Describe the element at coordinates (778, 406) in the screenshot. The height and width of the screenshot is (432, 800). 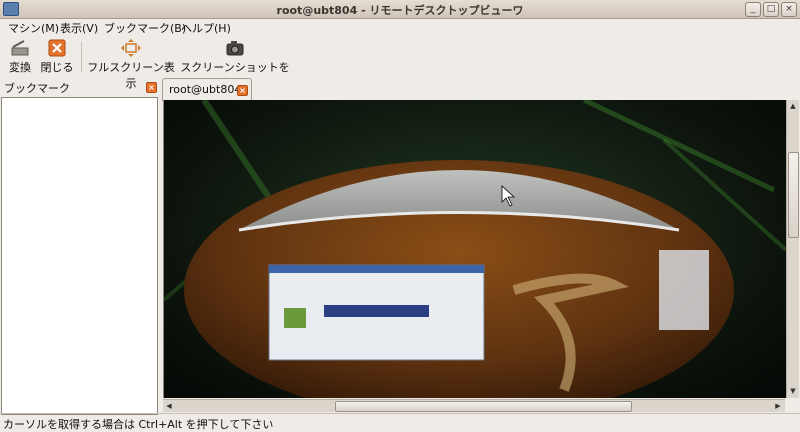
I see `scroll-right-icon: ▶` at that location.